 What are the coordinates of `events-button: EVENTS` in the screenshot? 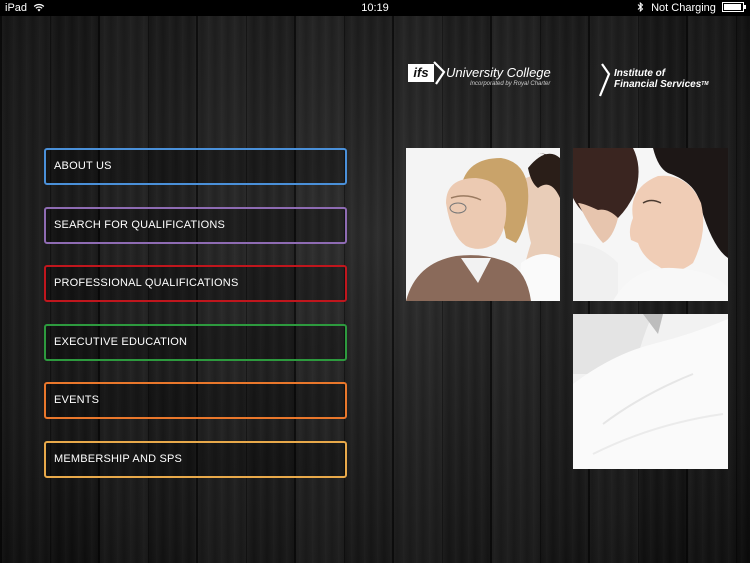 It's located at (195, 401).